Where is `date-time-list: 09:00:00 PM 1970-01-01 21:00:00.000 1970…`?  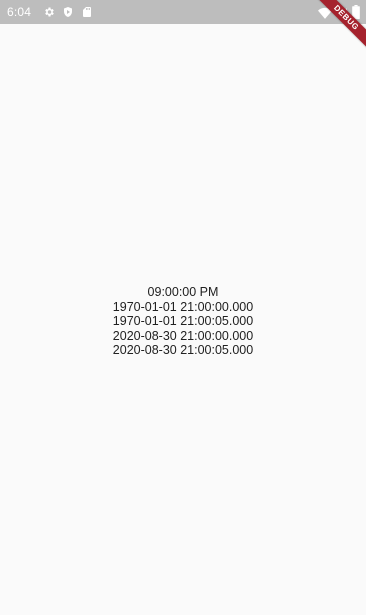 date-time-list: 09:00:00 PM 1970-01-01 21:00:00.000 1970… is located at coordinates (183, 321).